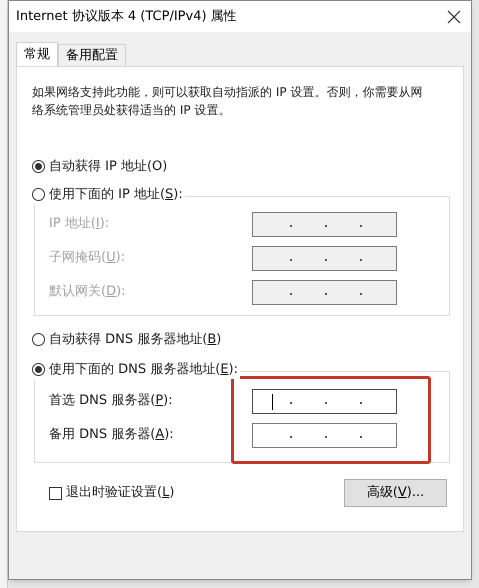 This screenshot has height=588, width=479. What do you see at coordinates (116, 195) in the screenshot?
I see `radio-label: 使用下面的 IP 地址(S):` at bounding box center [116, 195].